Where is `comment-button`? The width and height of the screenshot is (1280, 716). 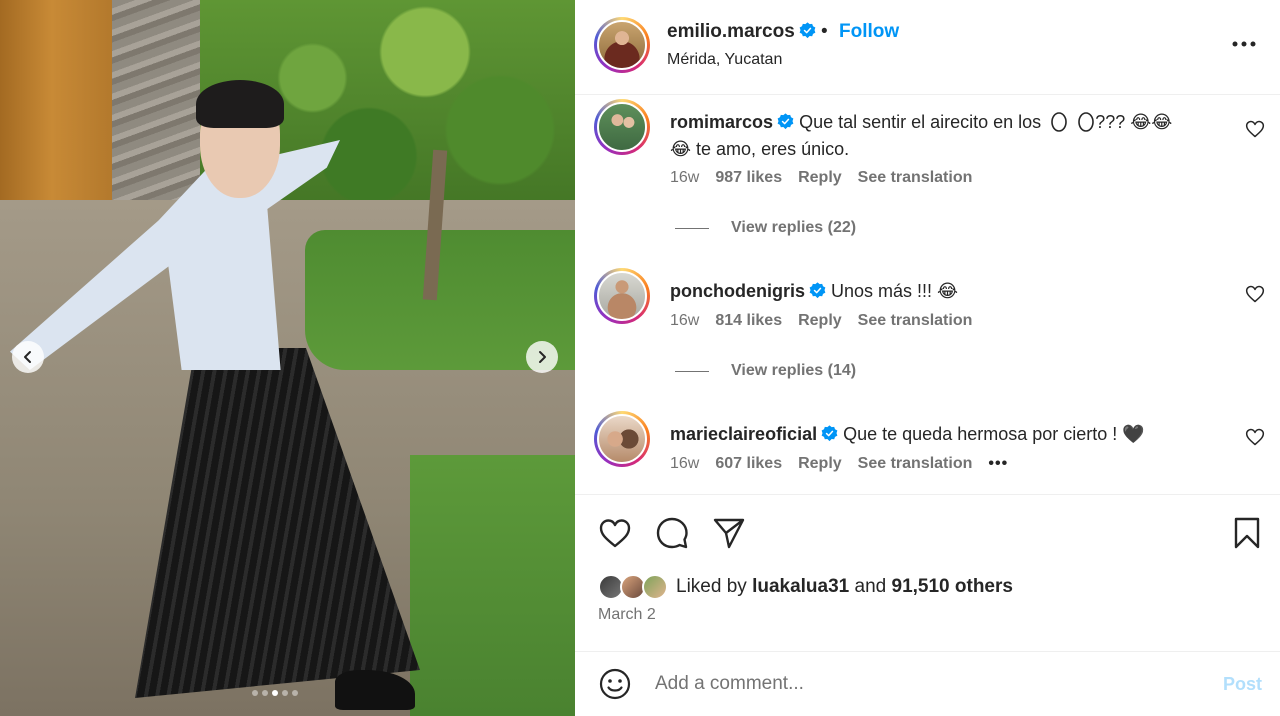
comment-button is located at coordinates (672, 533).